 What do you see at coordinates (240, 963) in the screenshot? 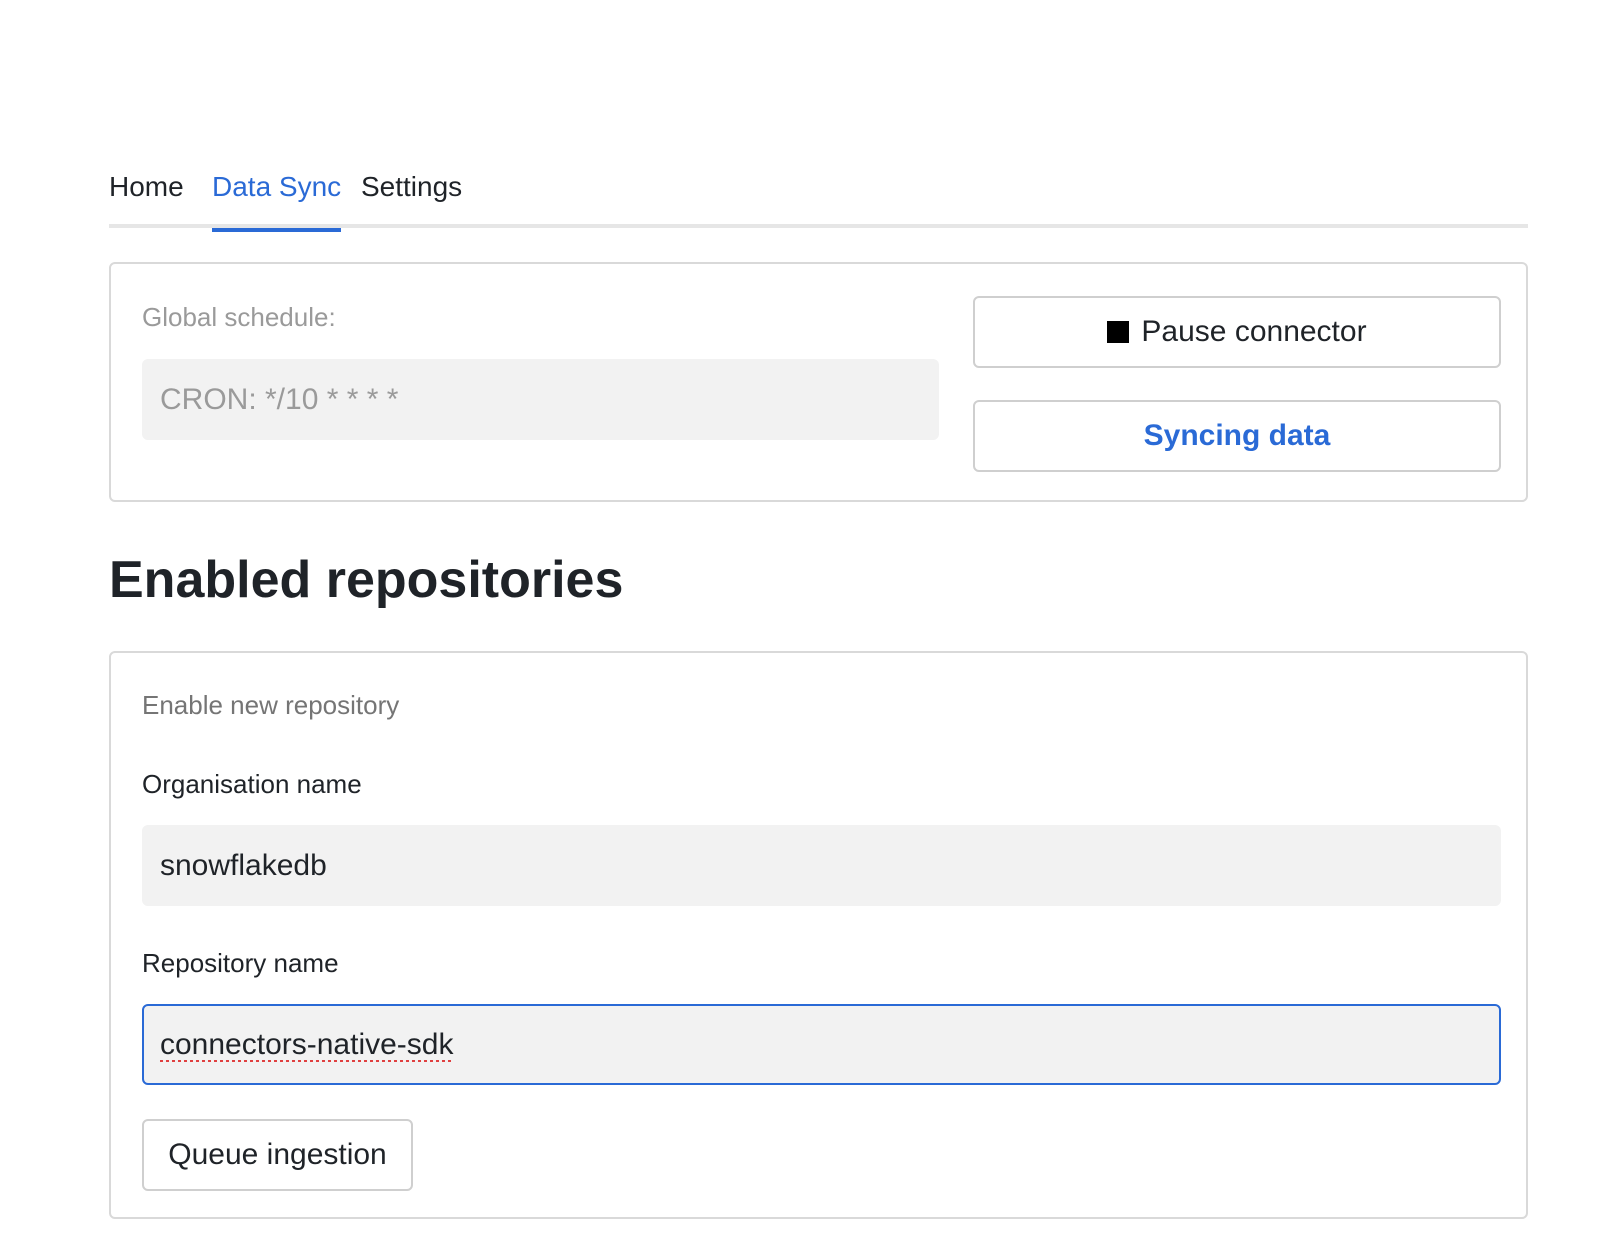
I see `repository-name-label: Repository name` at bounding box center [240, 963].